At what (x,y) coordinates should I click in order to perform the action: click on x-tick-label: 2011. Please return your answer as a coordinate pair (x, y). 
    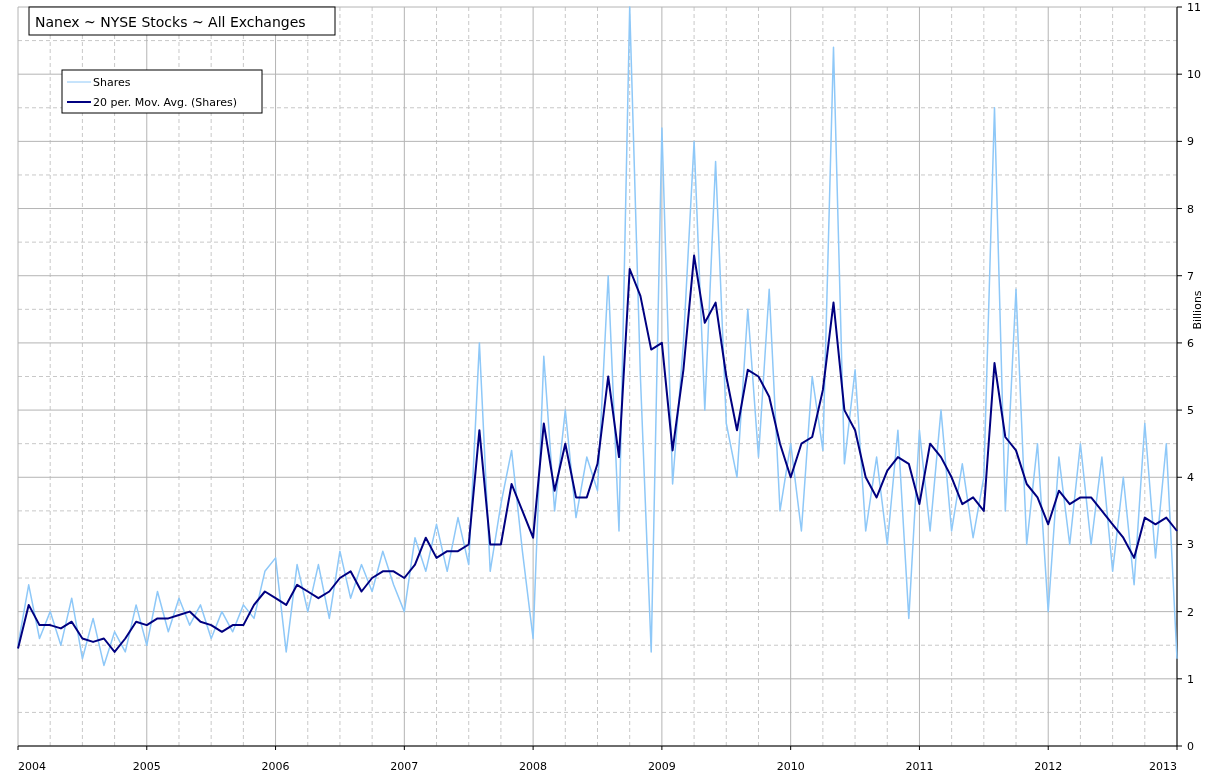
    Looking at the image, I should click on (919, 766).